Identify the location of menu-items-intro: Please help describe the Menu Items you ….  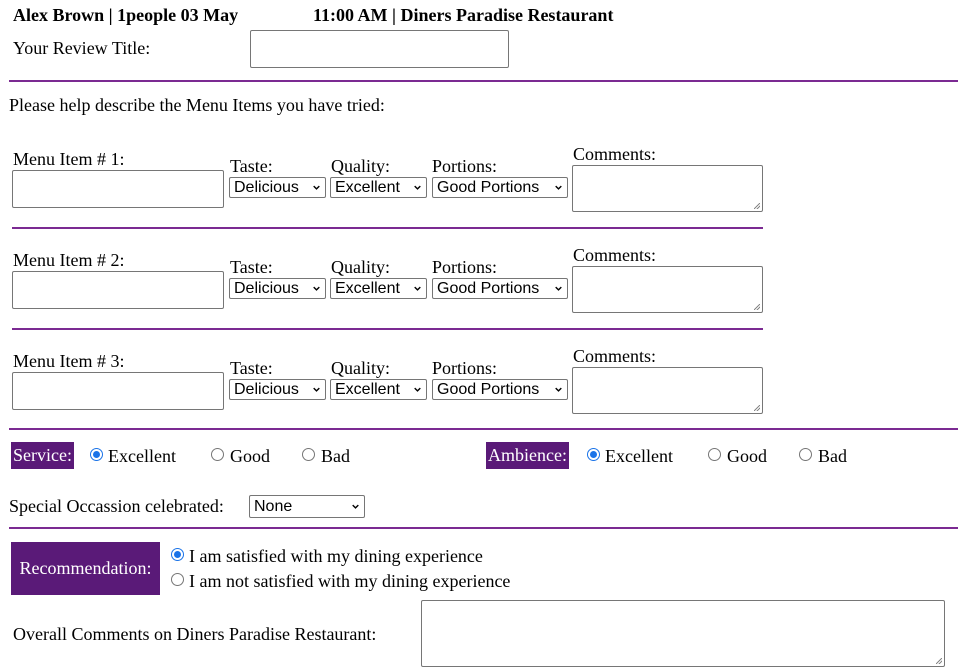
(197, 105).